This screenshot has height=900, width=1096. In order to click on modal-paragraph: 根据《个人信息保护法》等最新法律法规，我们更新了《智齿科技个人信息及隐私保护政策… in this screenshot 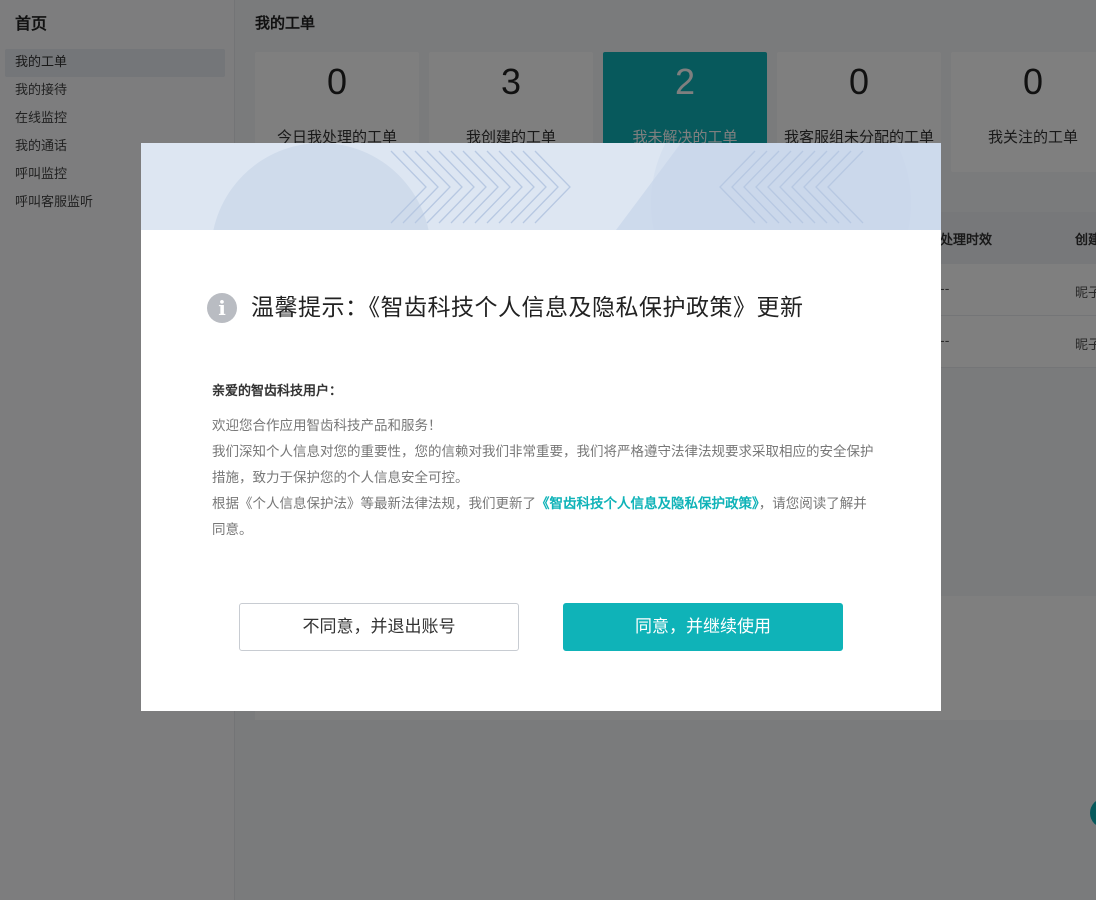, I will do `click(546, 517)`.